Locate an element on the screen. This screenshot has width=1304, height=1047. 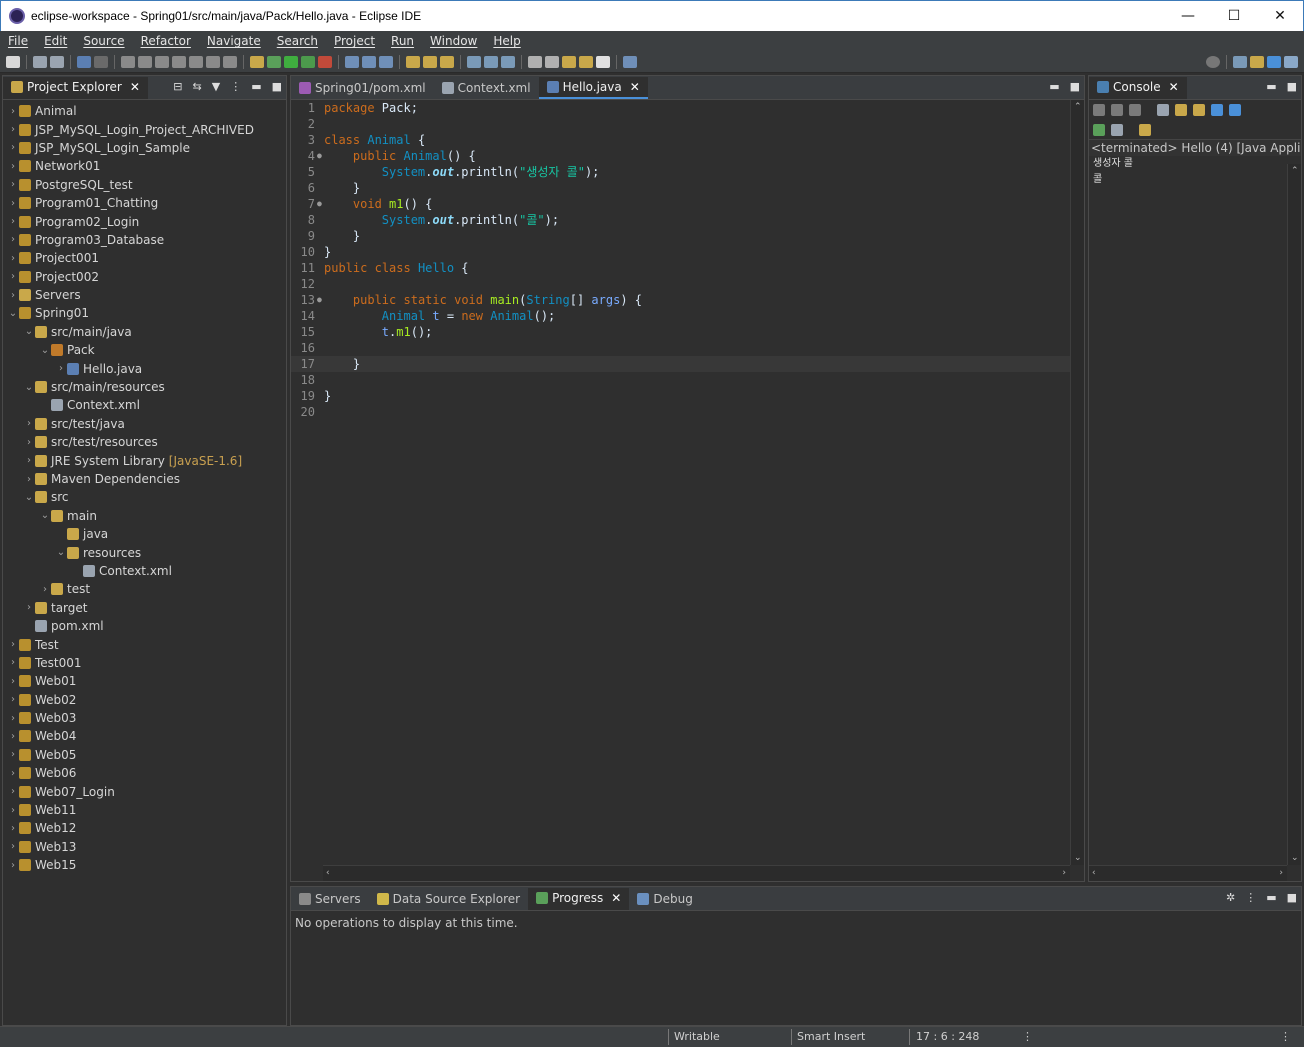
tab-console: Console ✕ is located at coordinates (1138, 88).